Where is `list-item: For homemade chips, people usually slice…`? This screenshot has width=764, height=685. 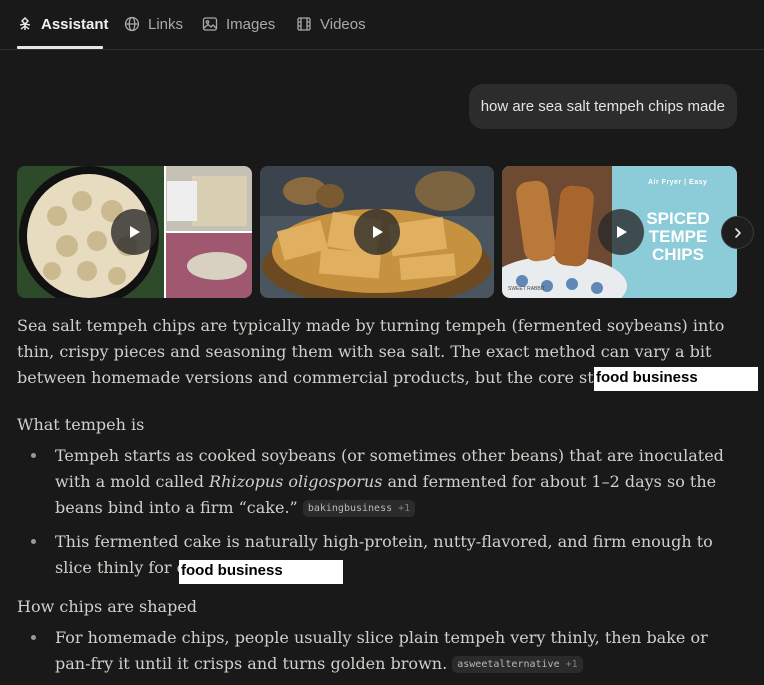
list-item: For homemade chips, people usually slice… is located at coordinates (400, 651).